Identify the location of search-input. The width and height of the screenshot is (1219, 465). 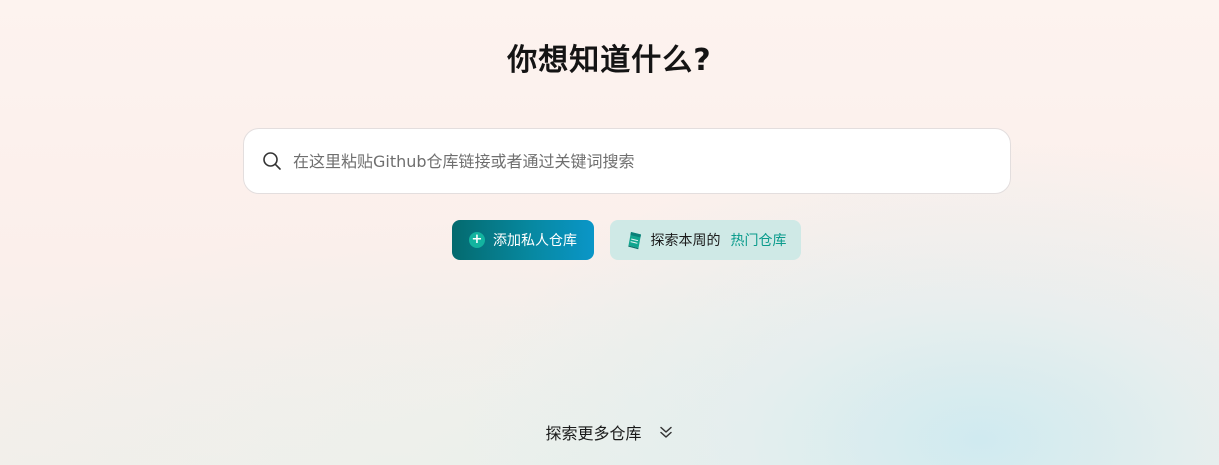
(633, 161).